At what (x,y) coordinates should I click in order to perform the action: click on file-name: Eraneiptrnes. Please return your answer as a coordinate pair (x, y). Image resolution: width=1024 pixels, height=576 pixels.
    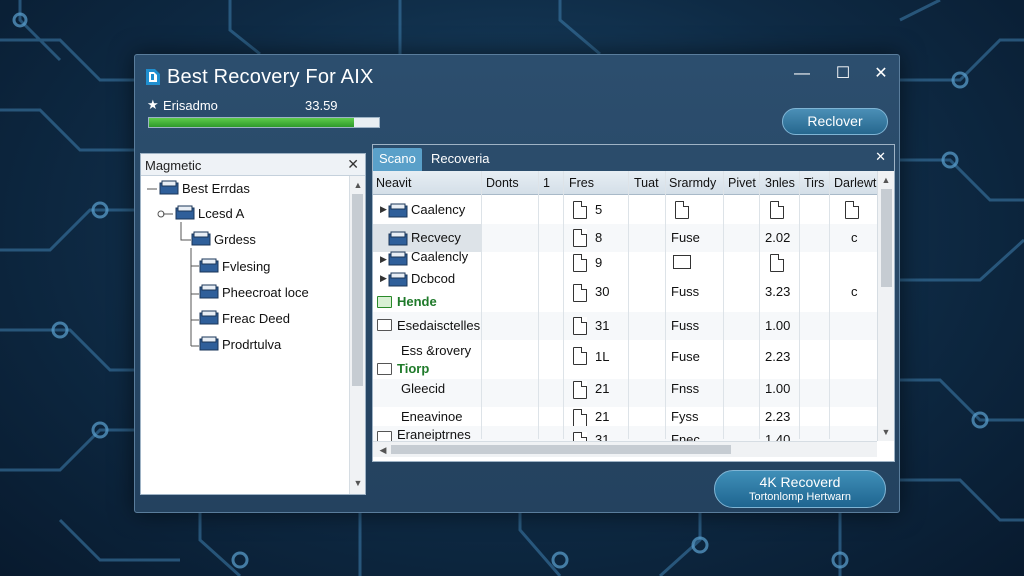
    Looking at the image, I should click on (434, 434).